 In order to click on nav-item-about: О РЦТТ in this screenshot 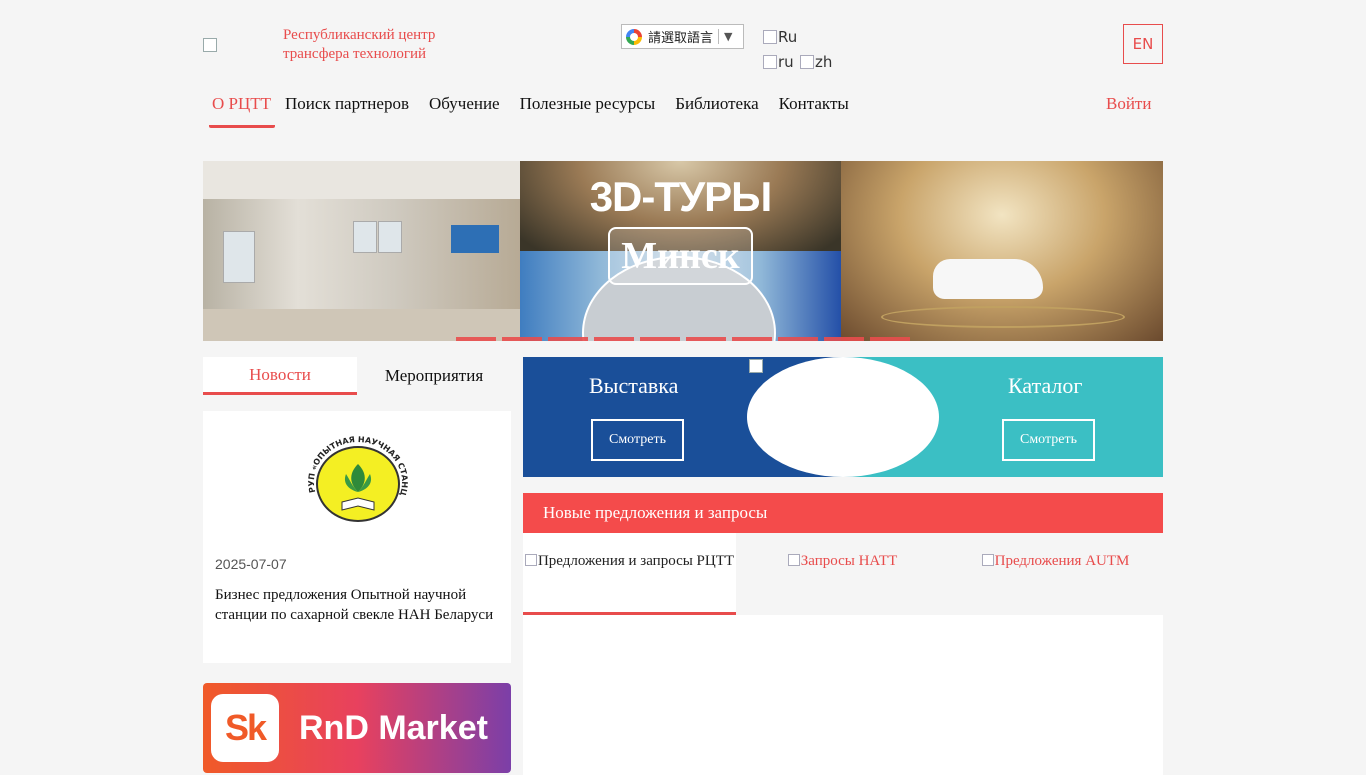, I will do `click(242, 108)`.